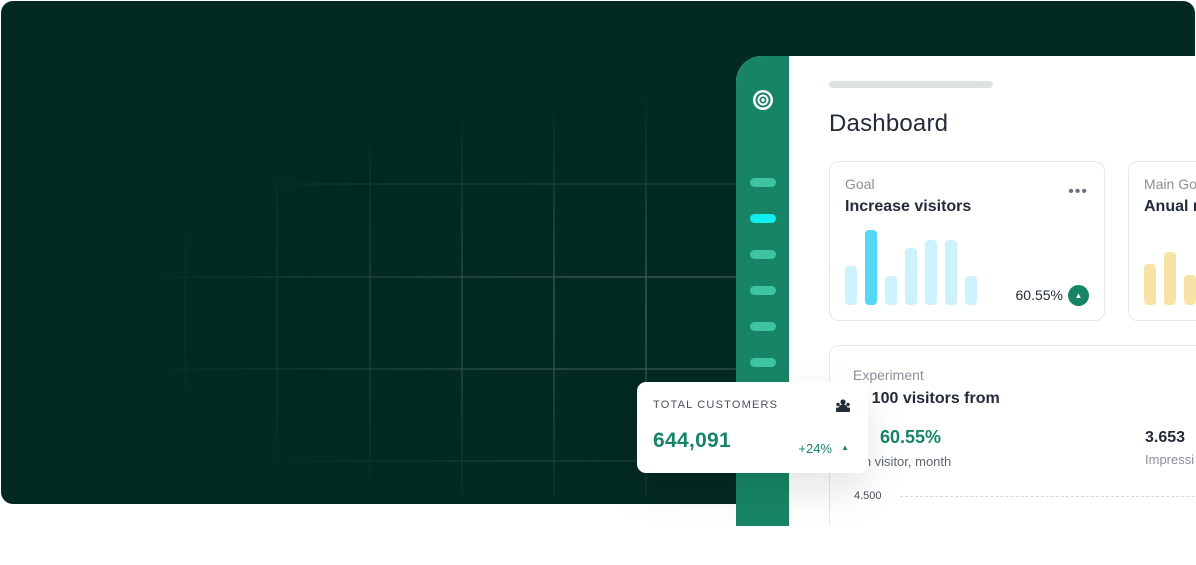 This screenshot has height=565, width=1196. Describe the element at coordinates (868, 496) in the screenshot. I see `axis-tick: 4.500` at that location.